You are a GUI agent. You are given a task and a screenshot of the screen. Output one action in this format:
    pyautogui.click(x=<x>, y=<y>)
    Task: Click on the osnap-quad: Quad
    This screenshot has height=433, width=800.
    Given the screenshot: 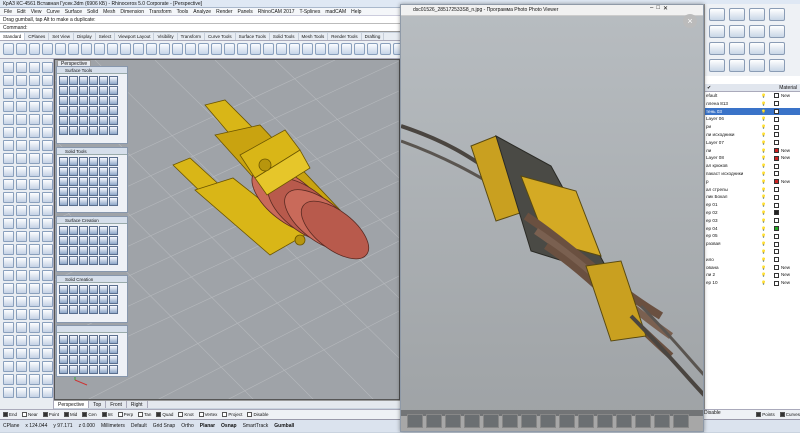 What is the action you would take?
    pyautogui.click(x=164, y=414)
    